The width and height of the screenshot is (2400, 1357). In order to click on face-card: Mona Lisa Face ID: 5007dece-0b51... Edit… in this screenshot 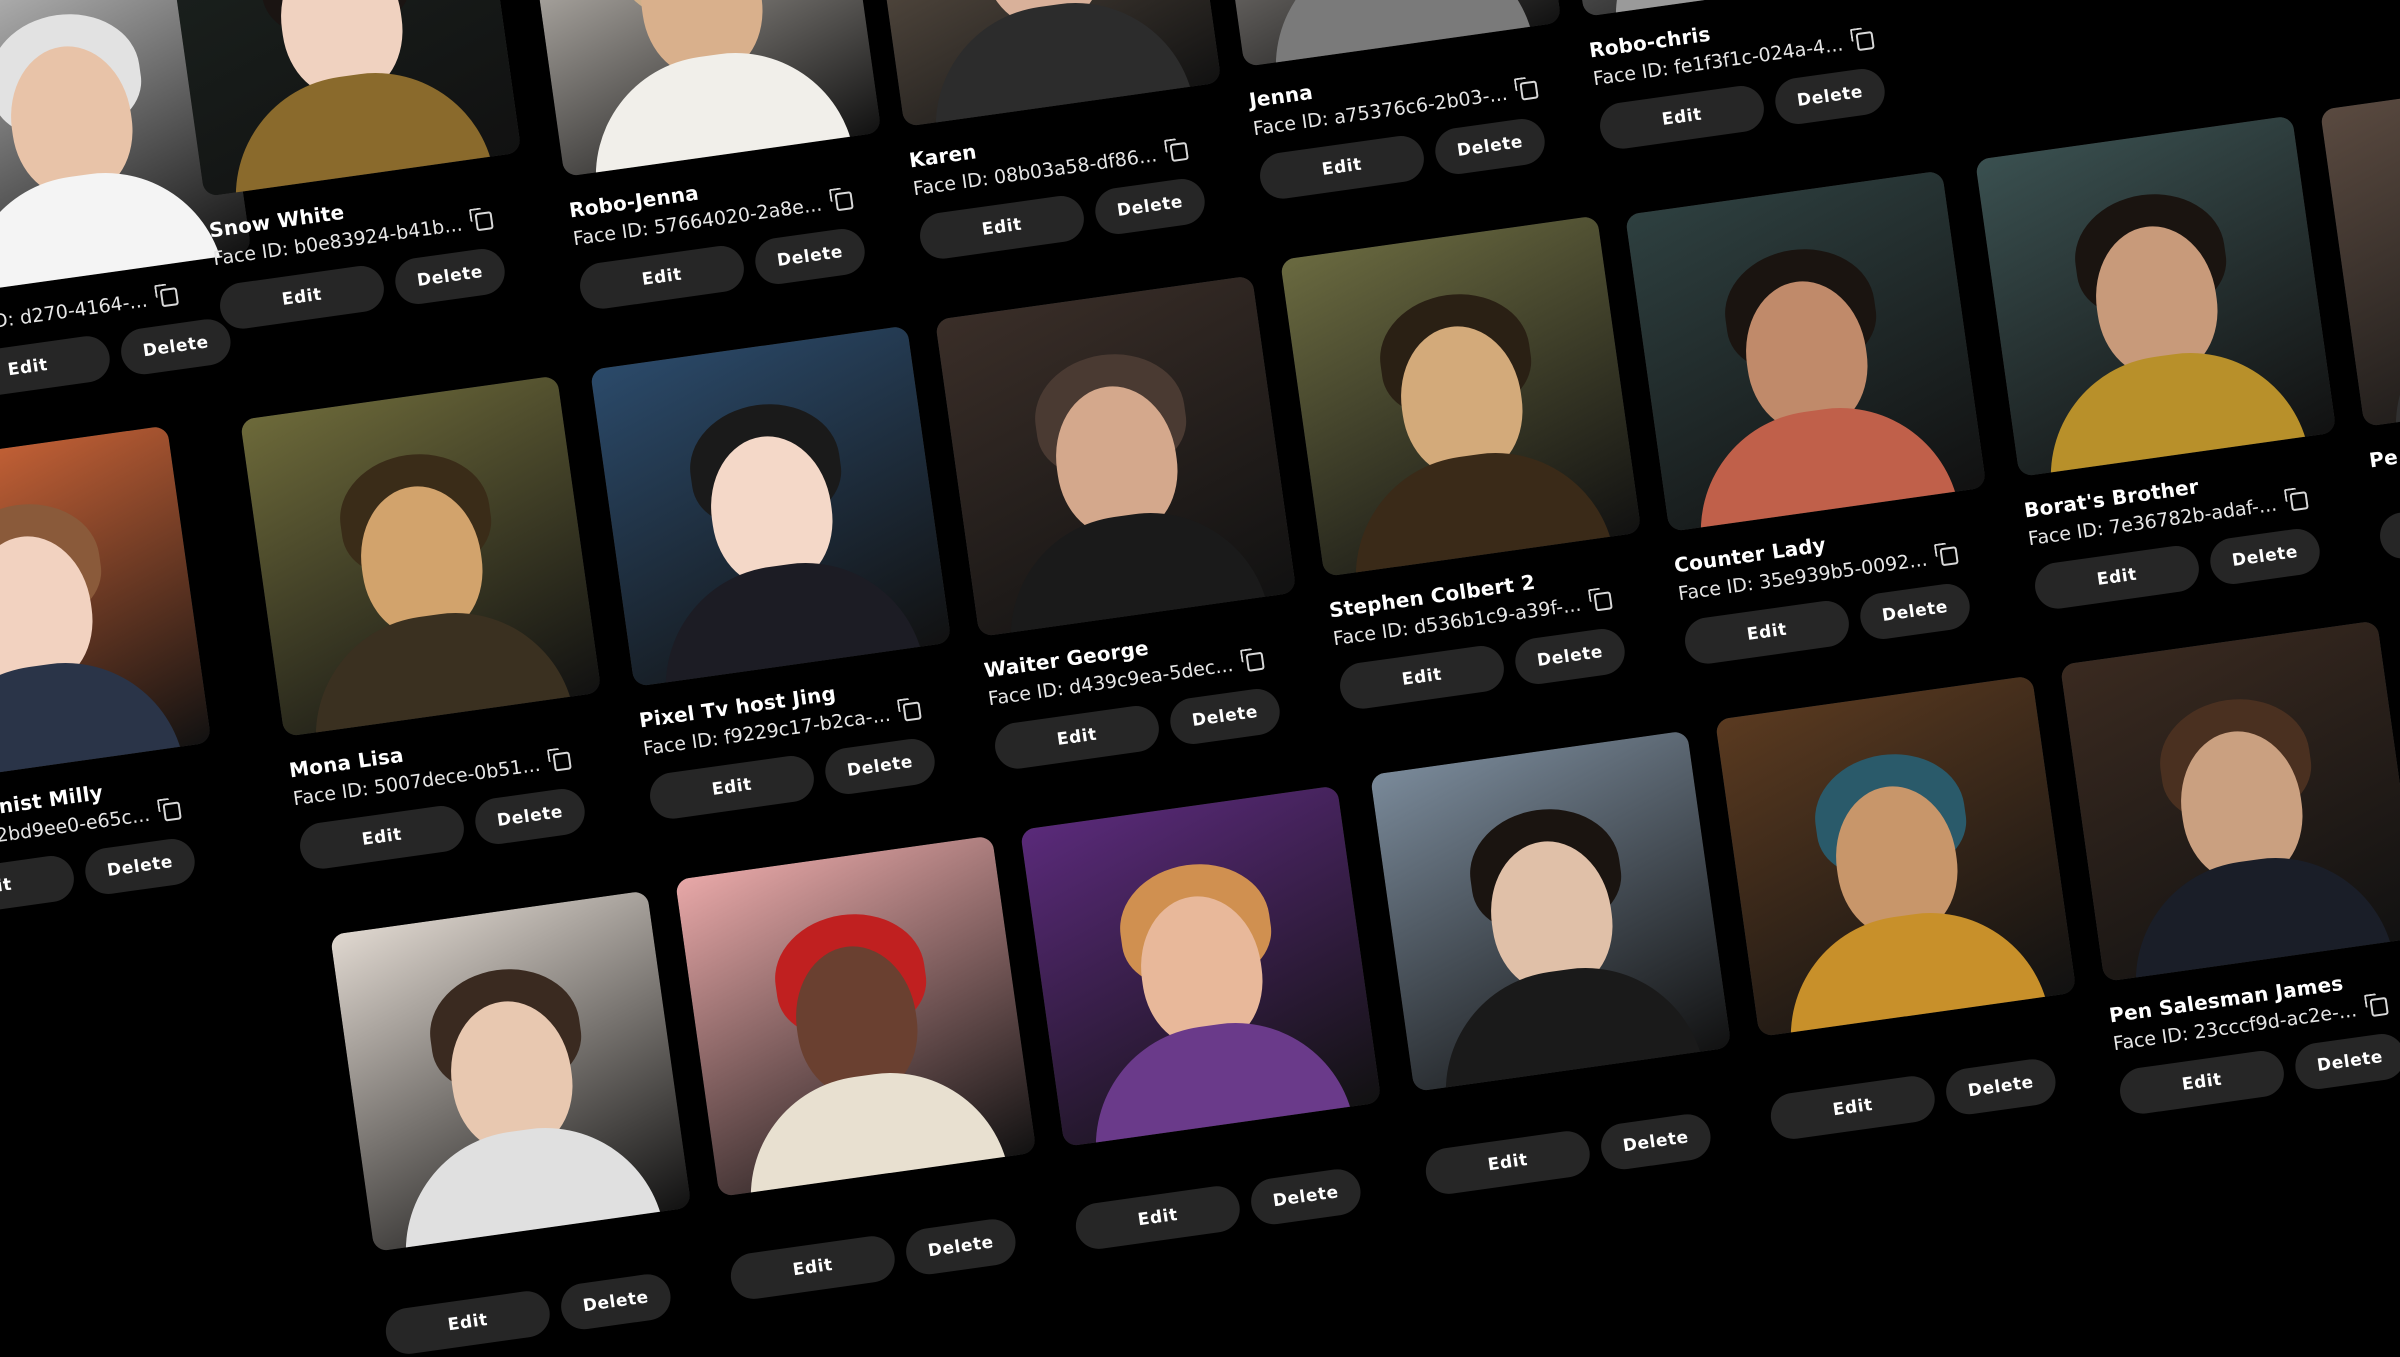, I will do `click(440, 622)`.